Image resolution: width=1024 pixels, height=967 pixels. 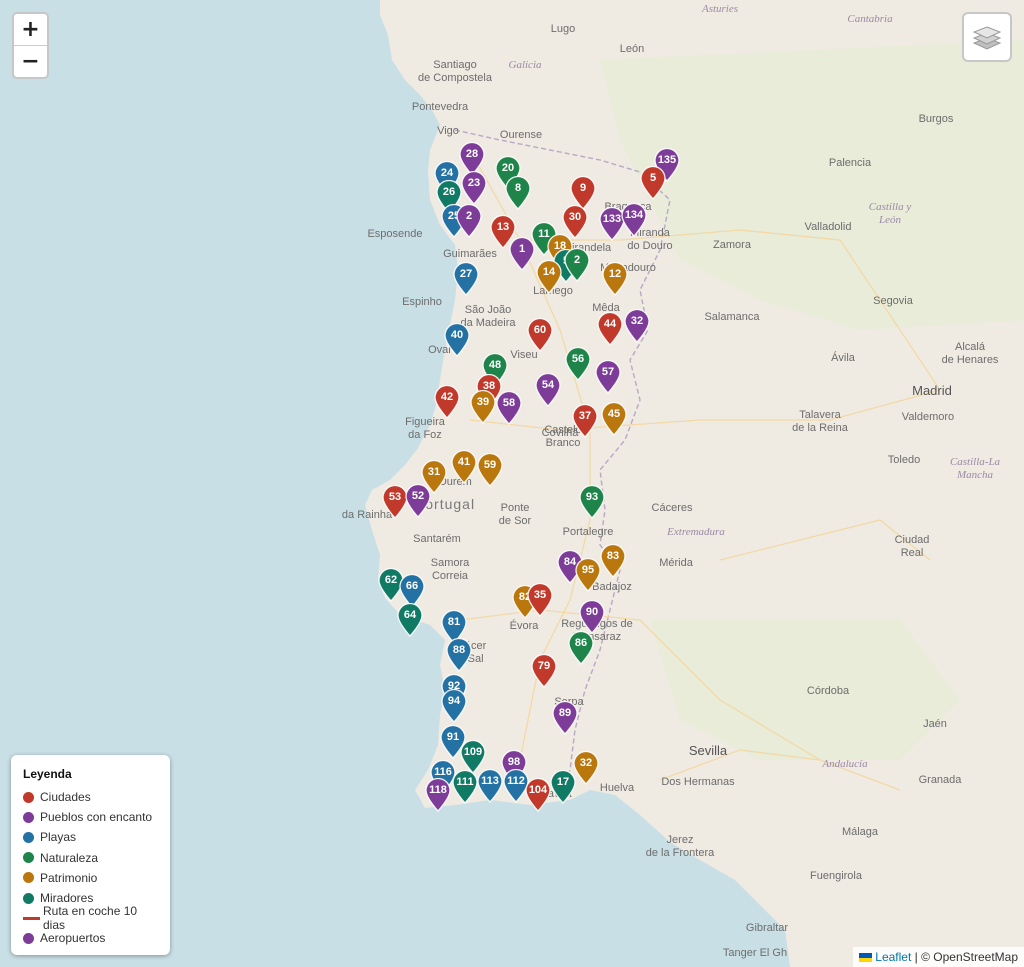 I want to click on map-marker: 8, so click(x=518, y=193).